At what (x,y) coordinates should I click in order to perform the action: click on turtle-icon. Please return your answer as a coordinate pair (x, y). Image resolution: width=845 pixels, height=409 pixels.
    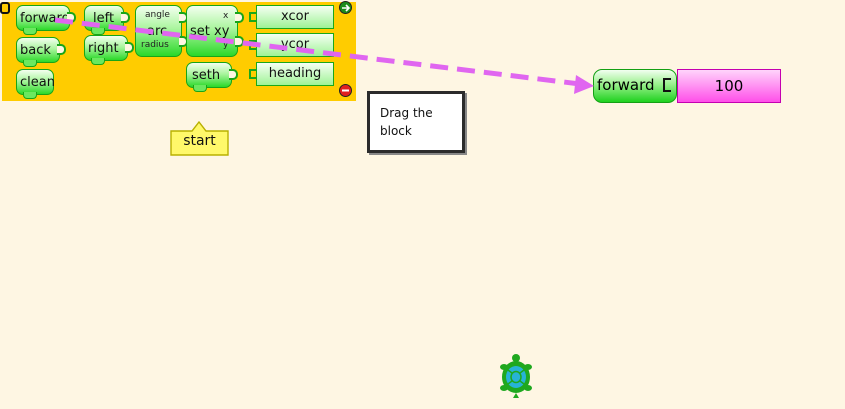
    Looking at the image, I should click on (516, 376).